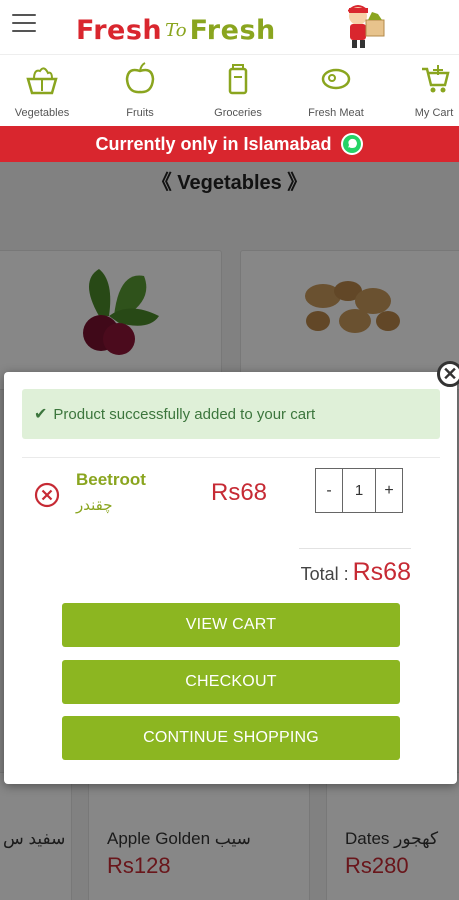  Describe the element at coordinates (231, 625) in the screenshot. I see `view-cart-button: VIEW CART` at that location.